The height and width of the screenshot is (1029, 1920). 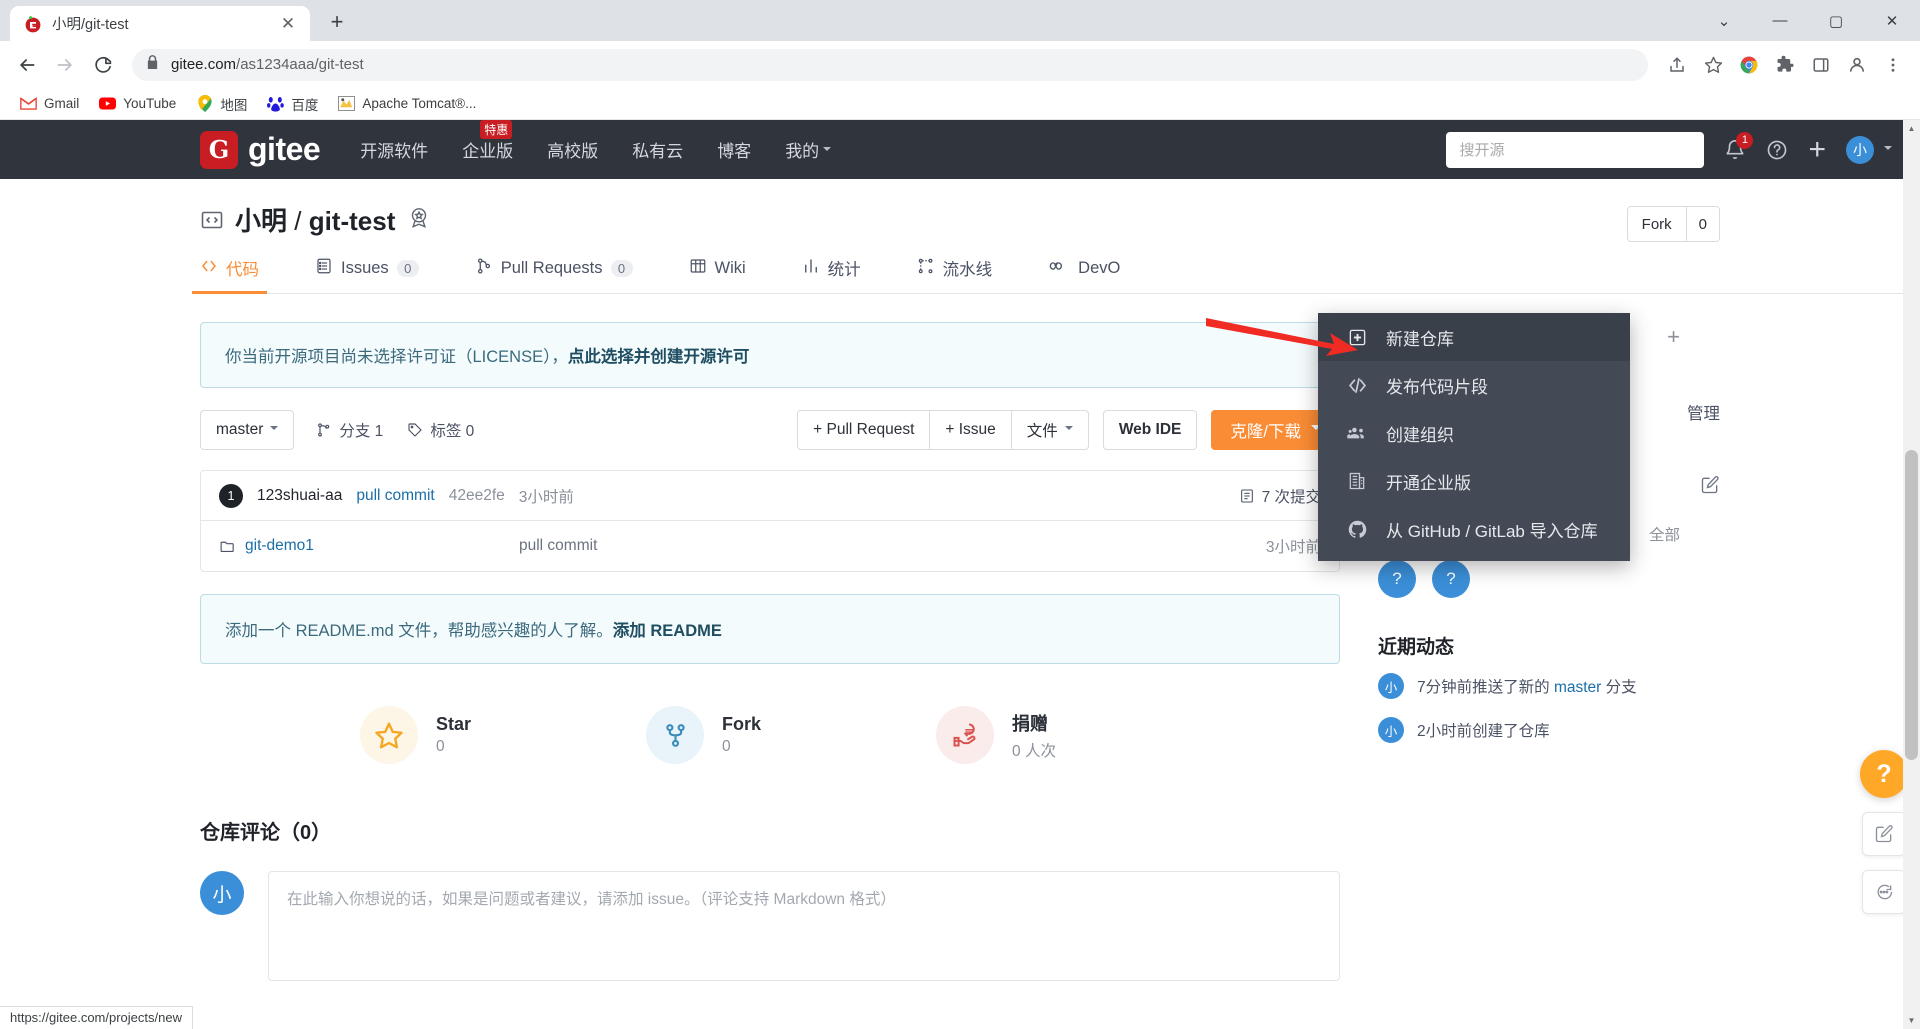 What do you see at coordinates (369, 546) in the screenshot?
I see `file-name: git-demo1` at bounding box center [369, 546].